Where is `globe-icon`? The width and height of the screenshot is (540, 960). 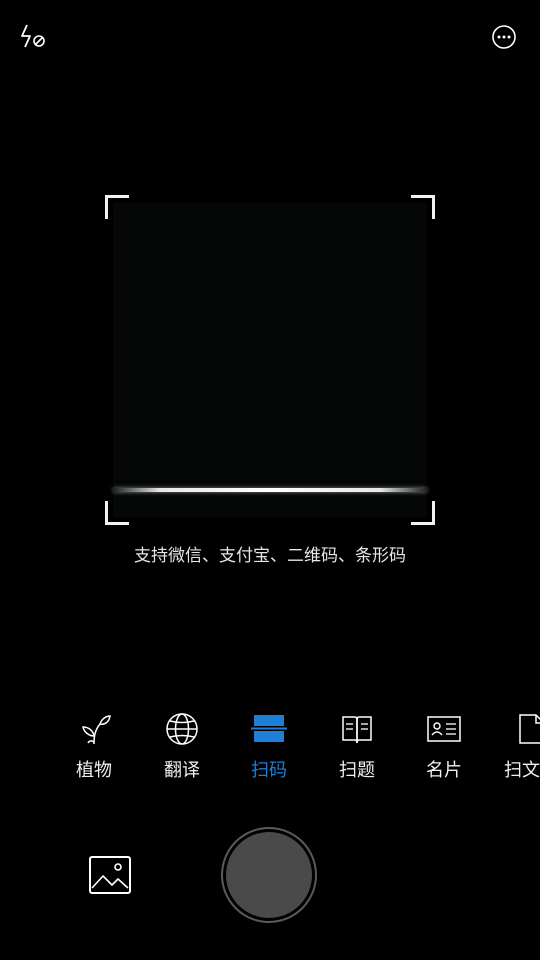 globe-icon is located at coordinates (182, 729).